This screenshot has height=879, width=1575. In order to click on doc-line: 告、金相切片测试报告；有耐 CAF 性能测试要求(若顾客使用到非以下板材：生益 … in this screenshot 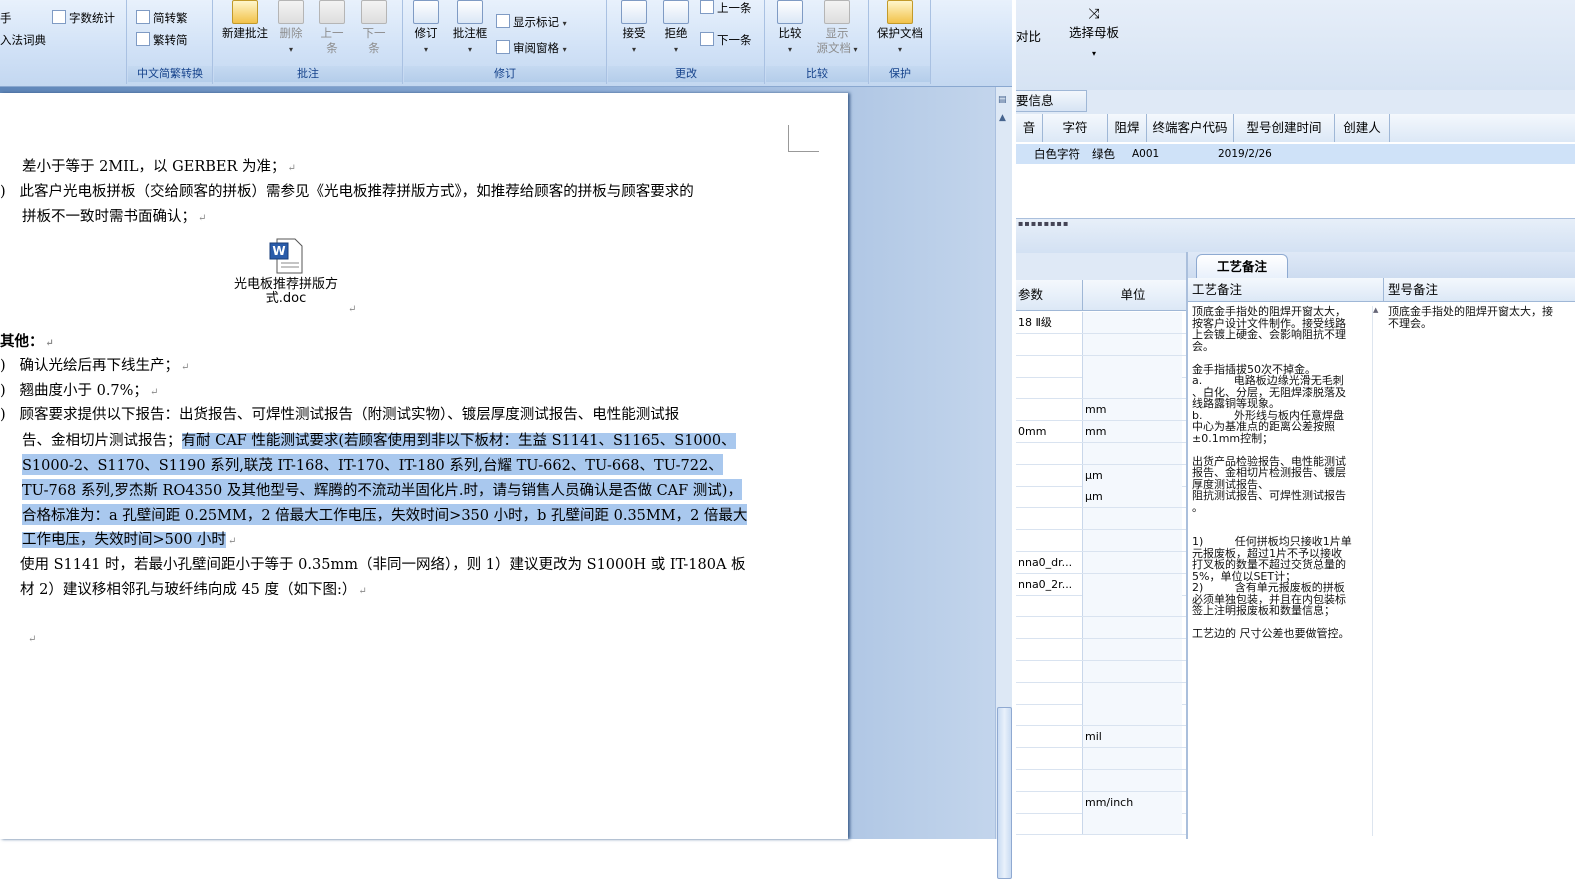, I will do `click(379, 439)`.